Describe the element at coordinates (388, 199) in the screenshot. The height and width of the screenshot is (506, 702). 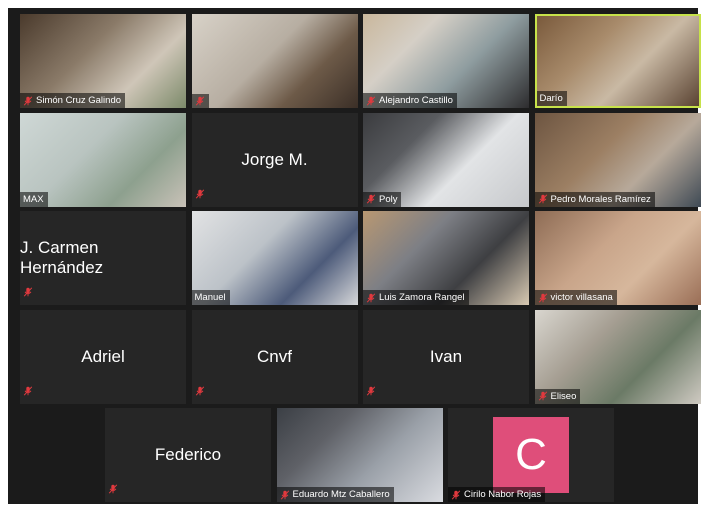
I see `participant-name: Poly` at that location.